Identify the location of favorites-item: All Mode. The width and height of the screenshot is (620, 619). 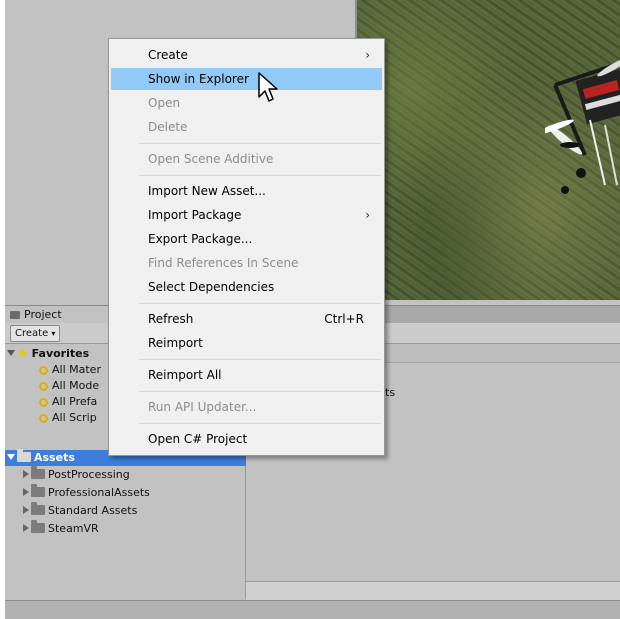
(69, 386).